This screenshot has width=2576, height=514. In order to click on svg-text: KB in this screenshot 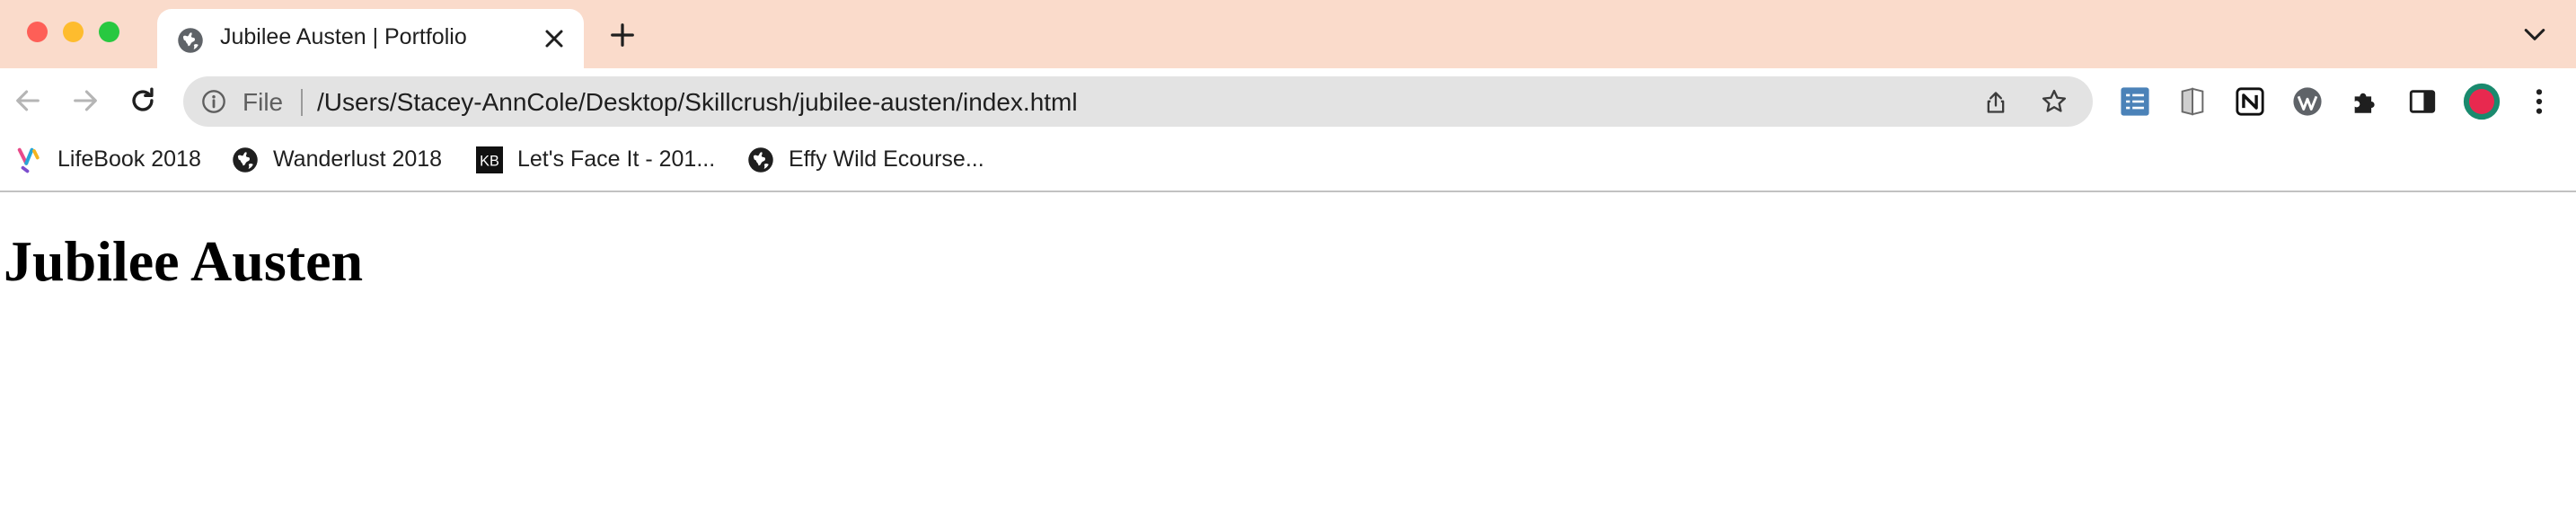, I will do `click(489, 161)`.